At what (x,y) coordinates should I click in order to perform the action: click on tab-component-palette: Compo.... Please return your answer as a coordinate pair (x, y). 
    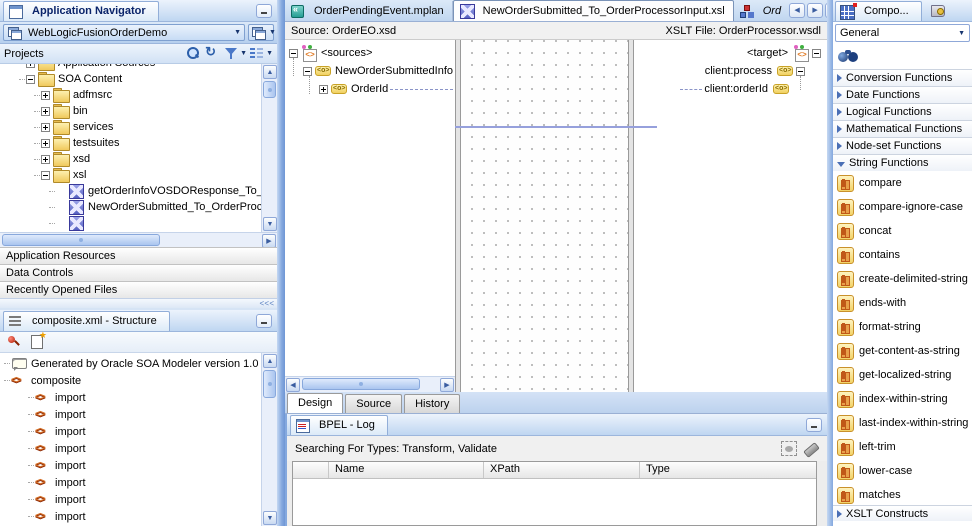
    Looking at the image, I should click on (878, 11).